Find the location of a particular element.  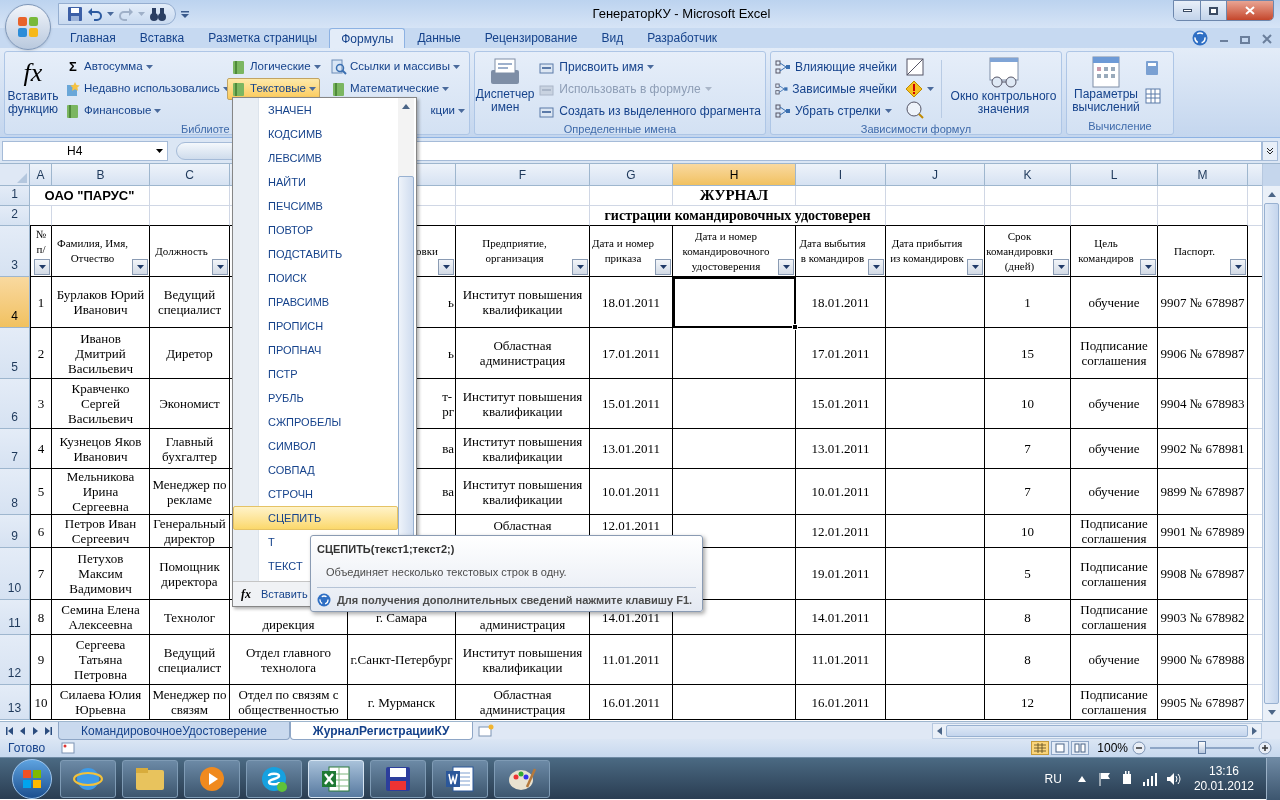

menu-item: ПОВТОР is located at coordinates (329, 230).